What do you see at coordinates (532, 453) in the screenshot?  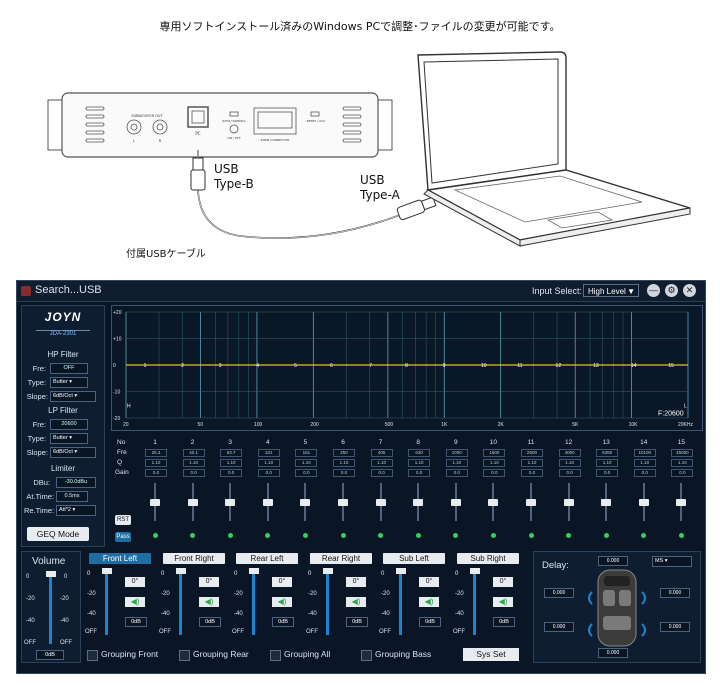 I see `band-frequency-field: 2500` at bounding box center [532, 453].